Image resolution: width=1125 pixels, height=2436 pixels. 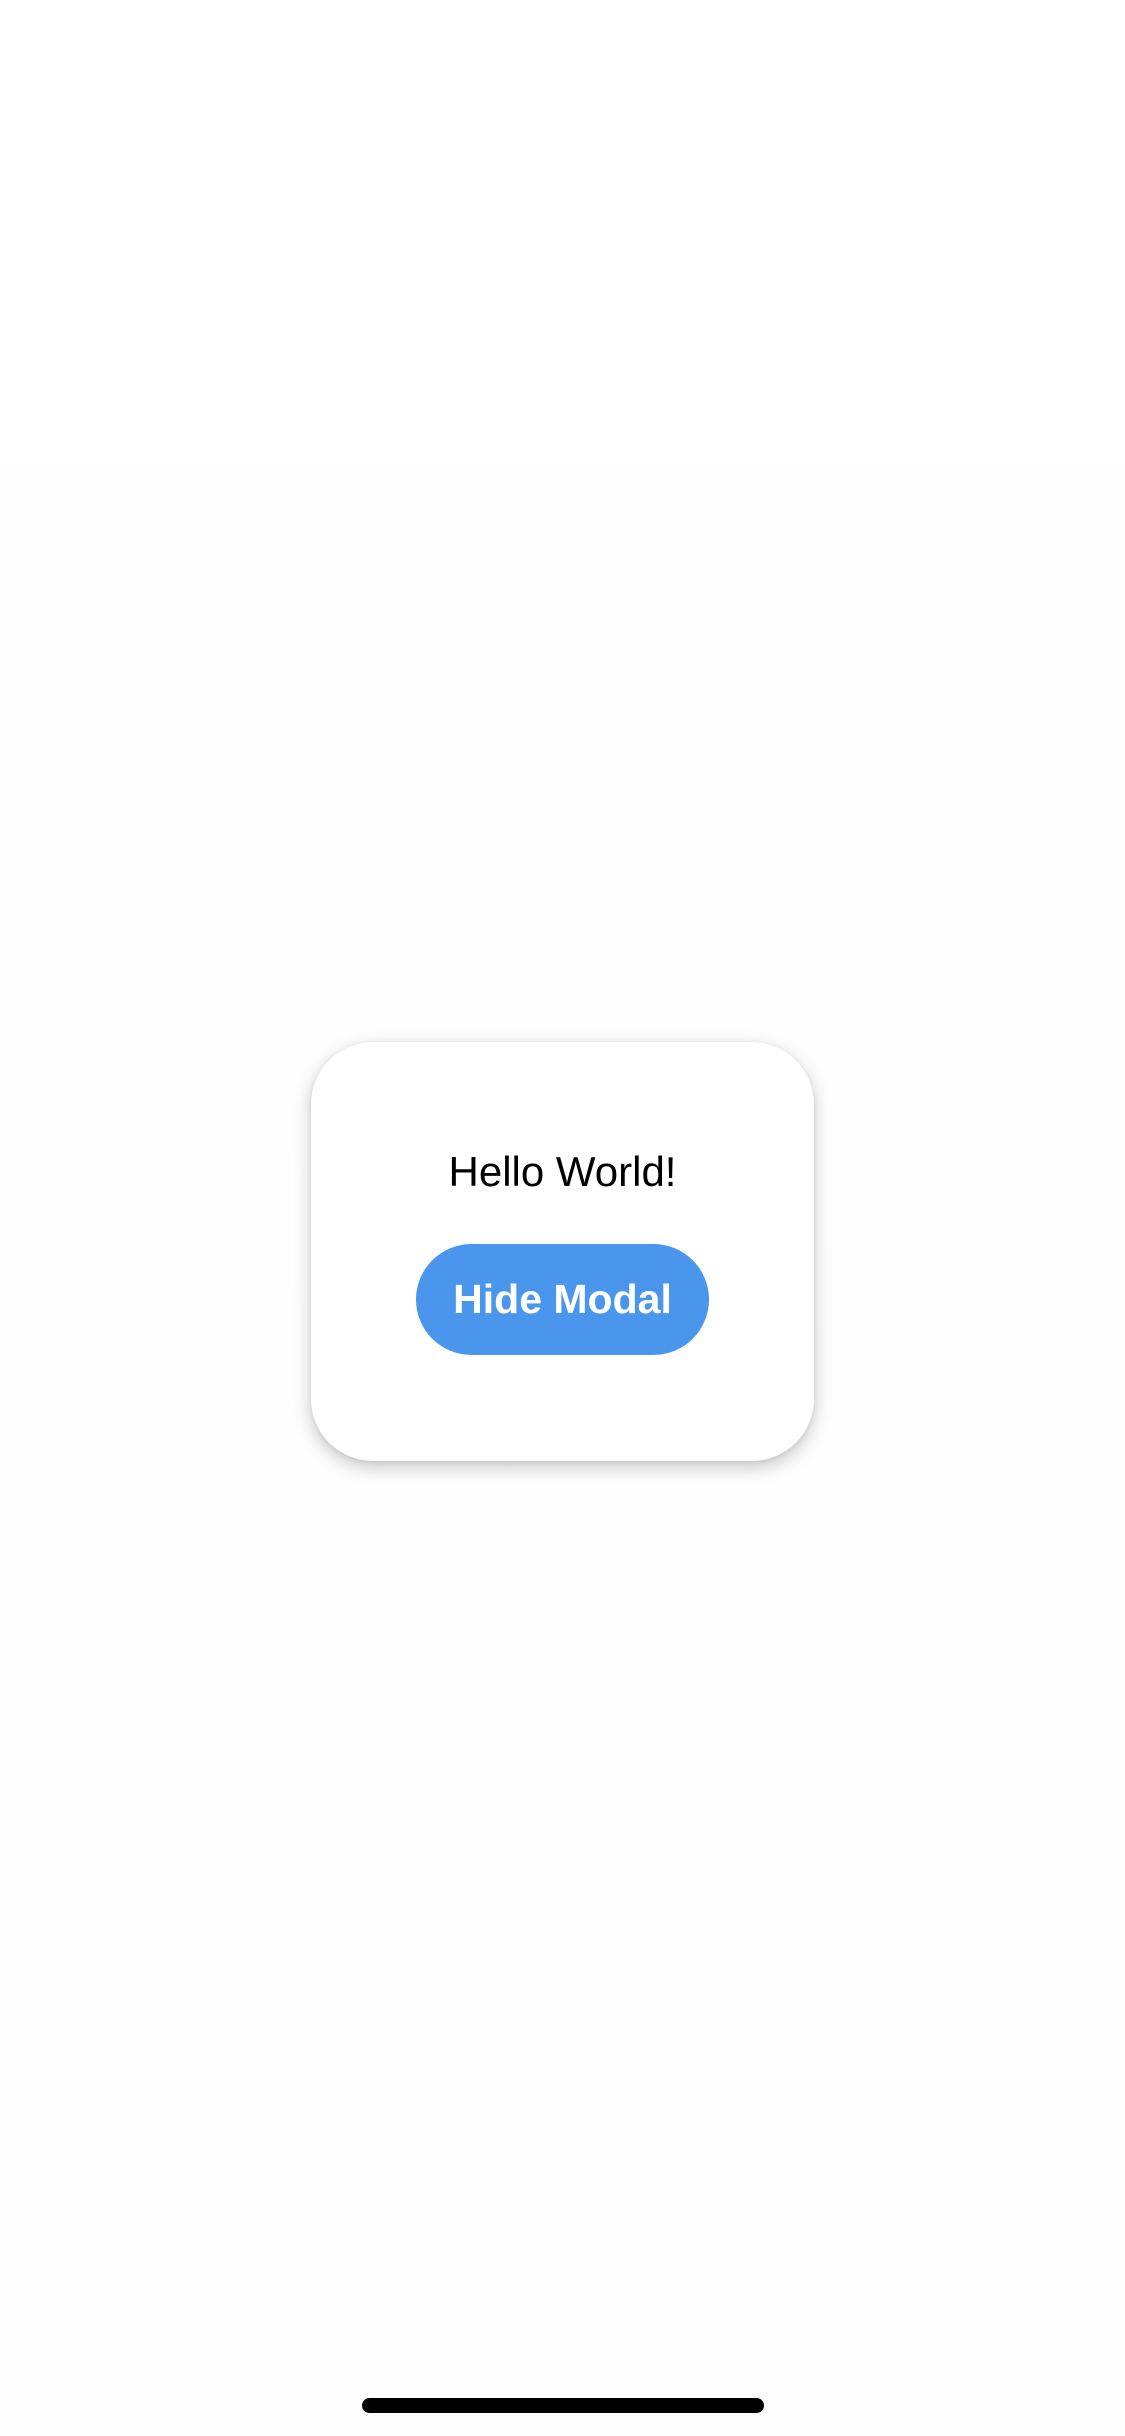 I want to click on modal-dialog: Hello World! Hide Modal, so click(x=562, y=1251).